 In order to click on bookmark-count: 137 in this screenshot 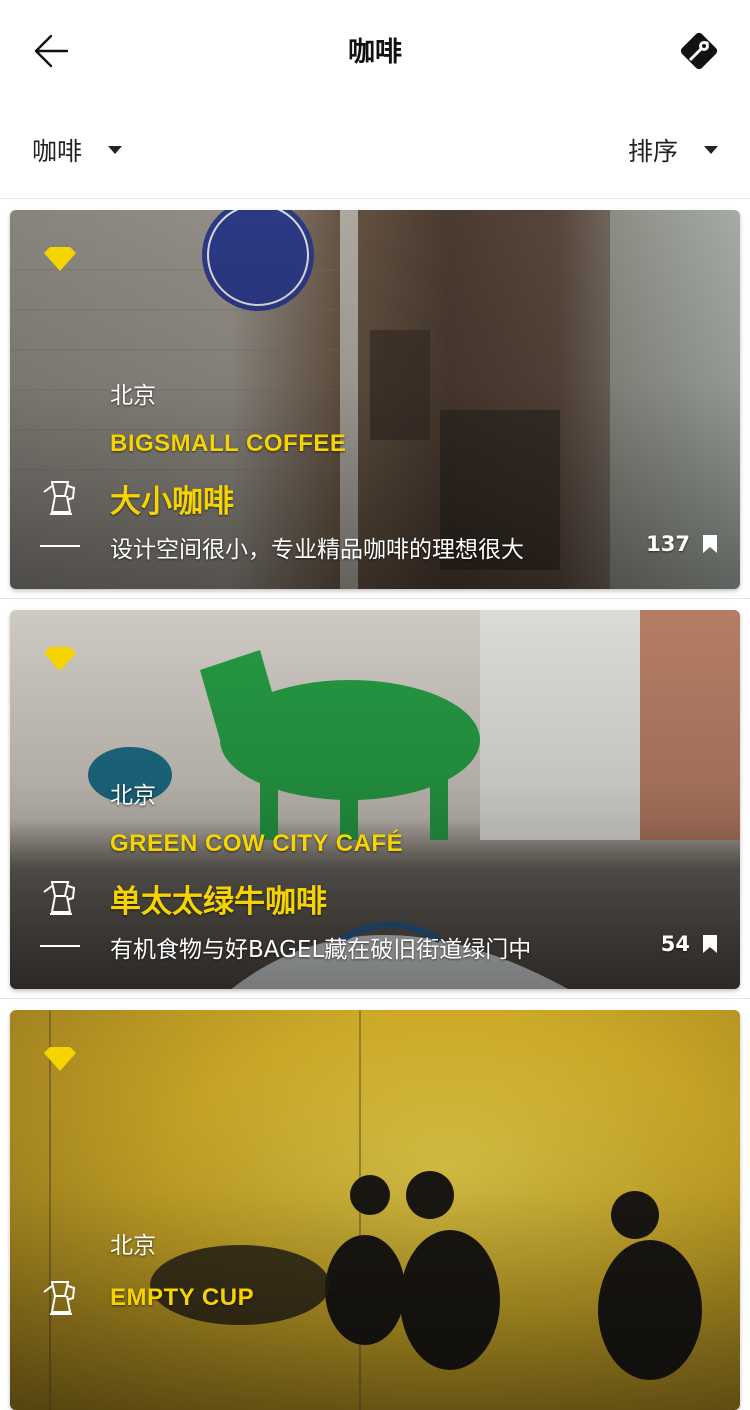, I will do `click(682, 544)`.